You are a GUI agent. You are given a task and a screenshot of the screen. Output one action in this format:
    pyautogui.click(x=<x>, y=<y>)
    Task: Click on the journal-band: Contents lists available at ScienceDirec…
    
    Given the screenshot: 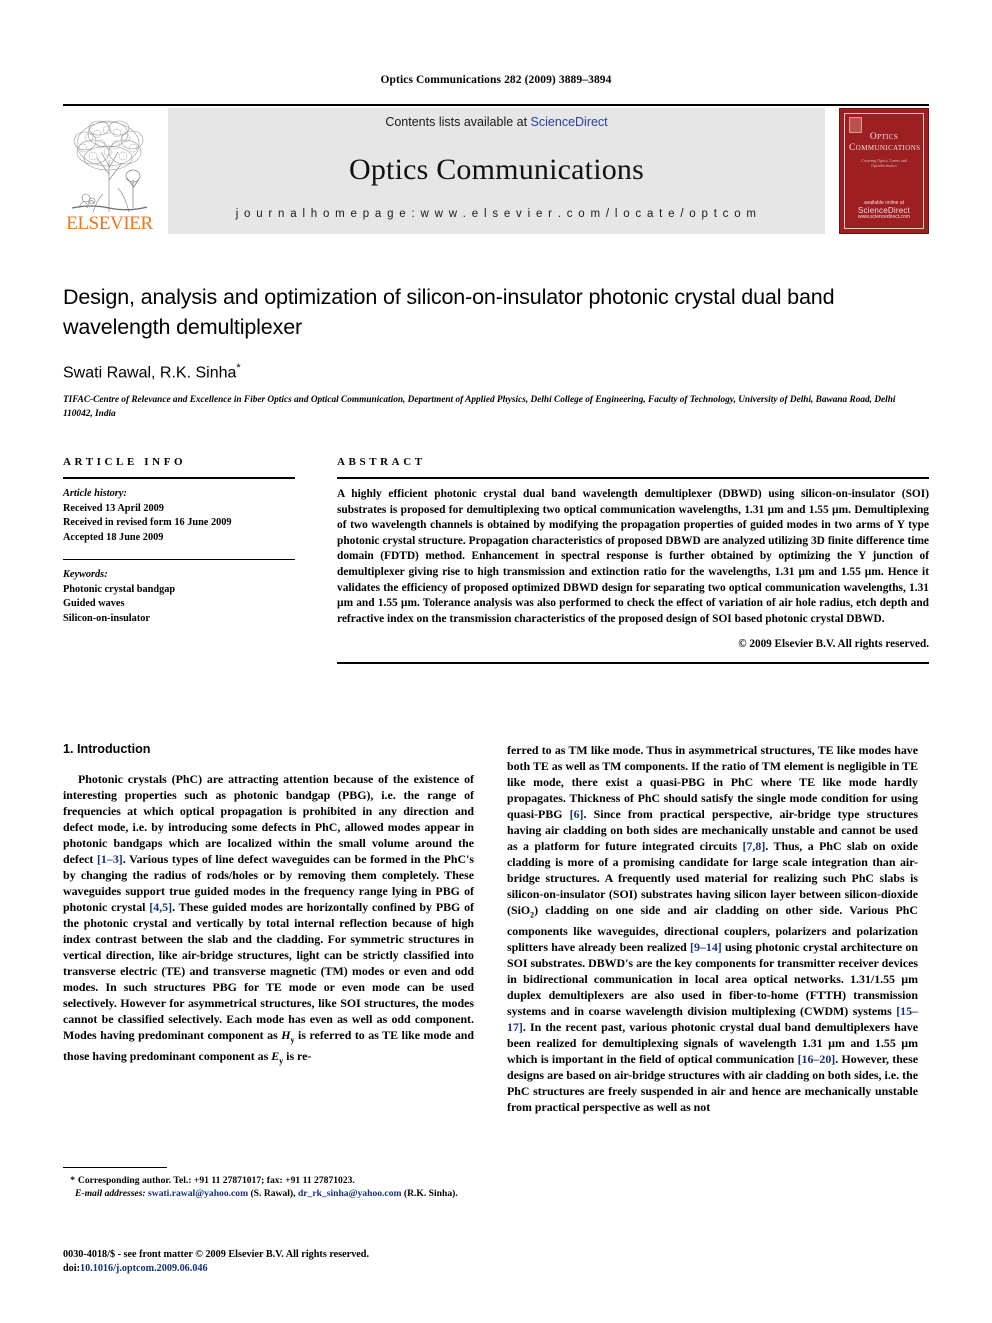 What is the action you would take?
    pyautogui.click(x=496, y=171)
    